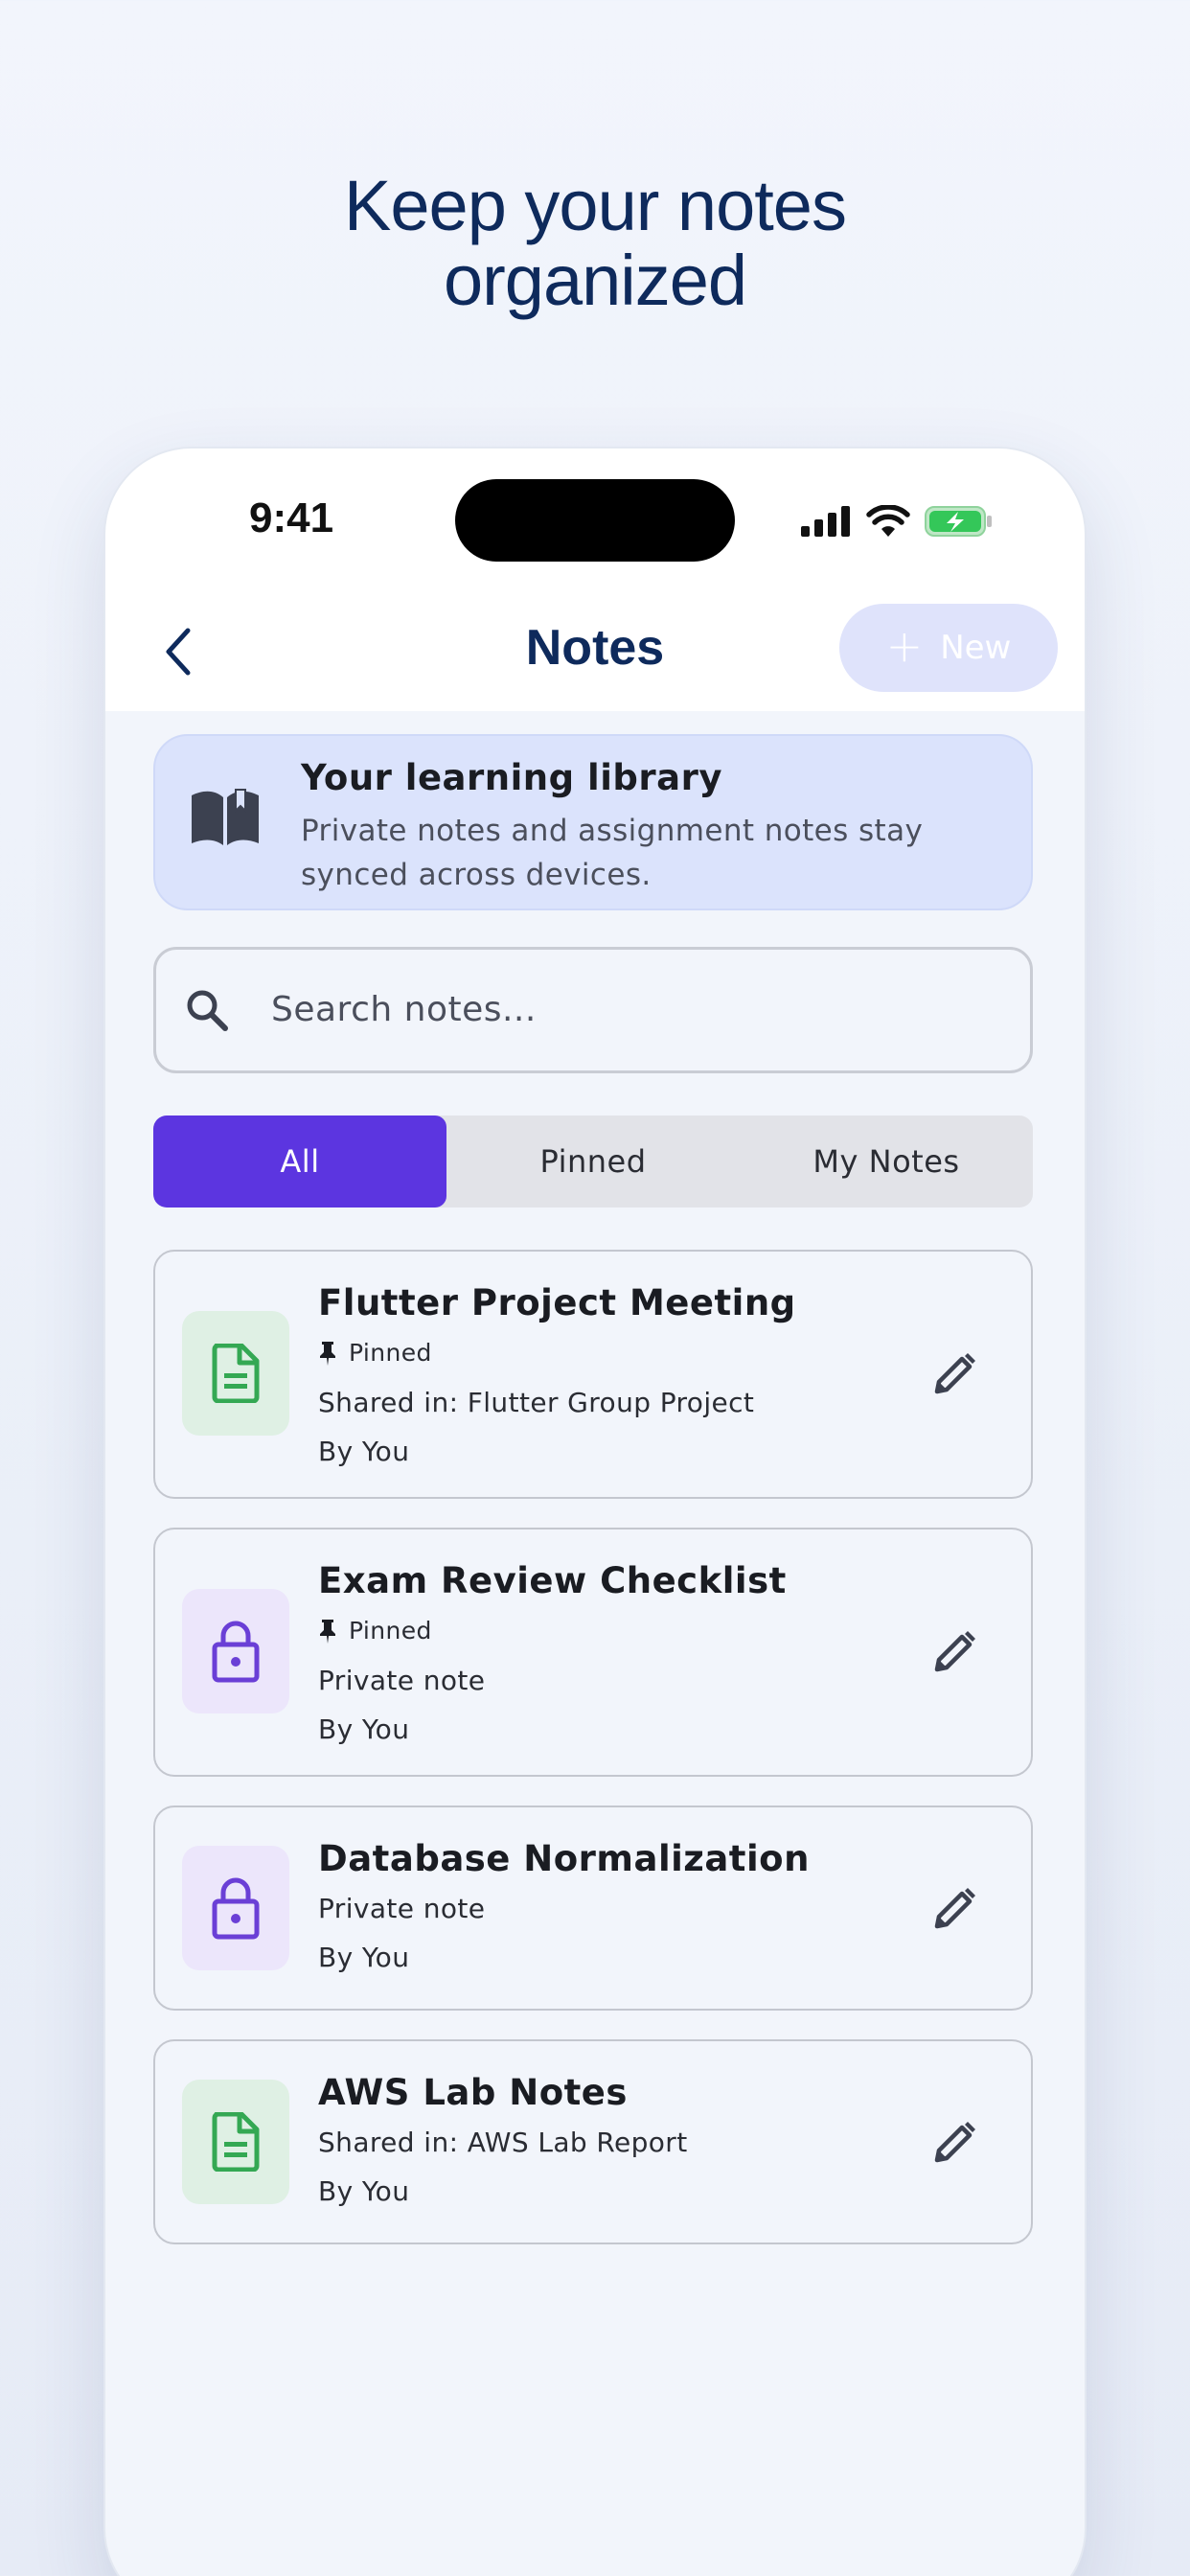  I want to click on wifi-icon, so click(888, 521).